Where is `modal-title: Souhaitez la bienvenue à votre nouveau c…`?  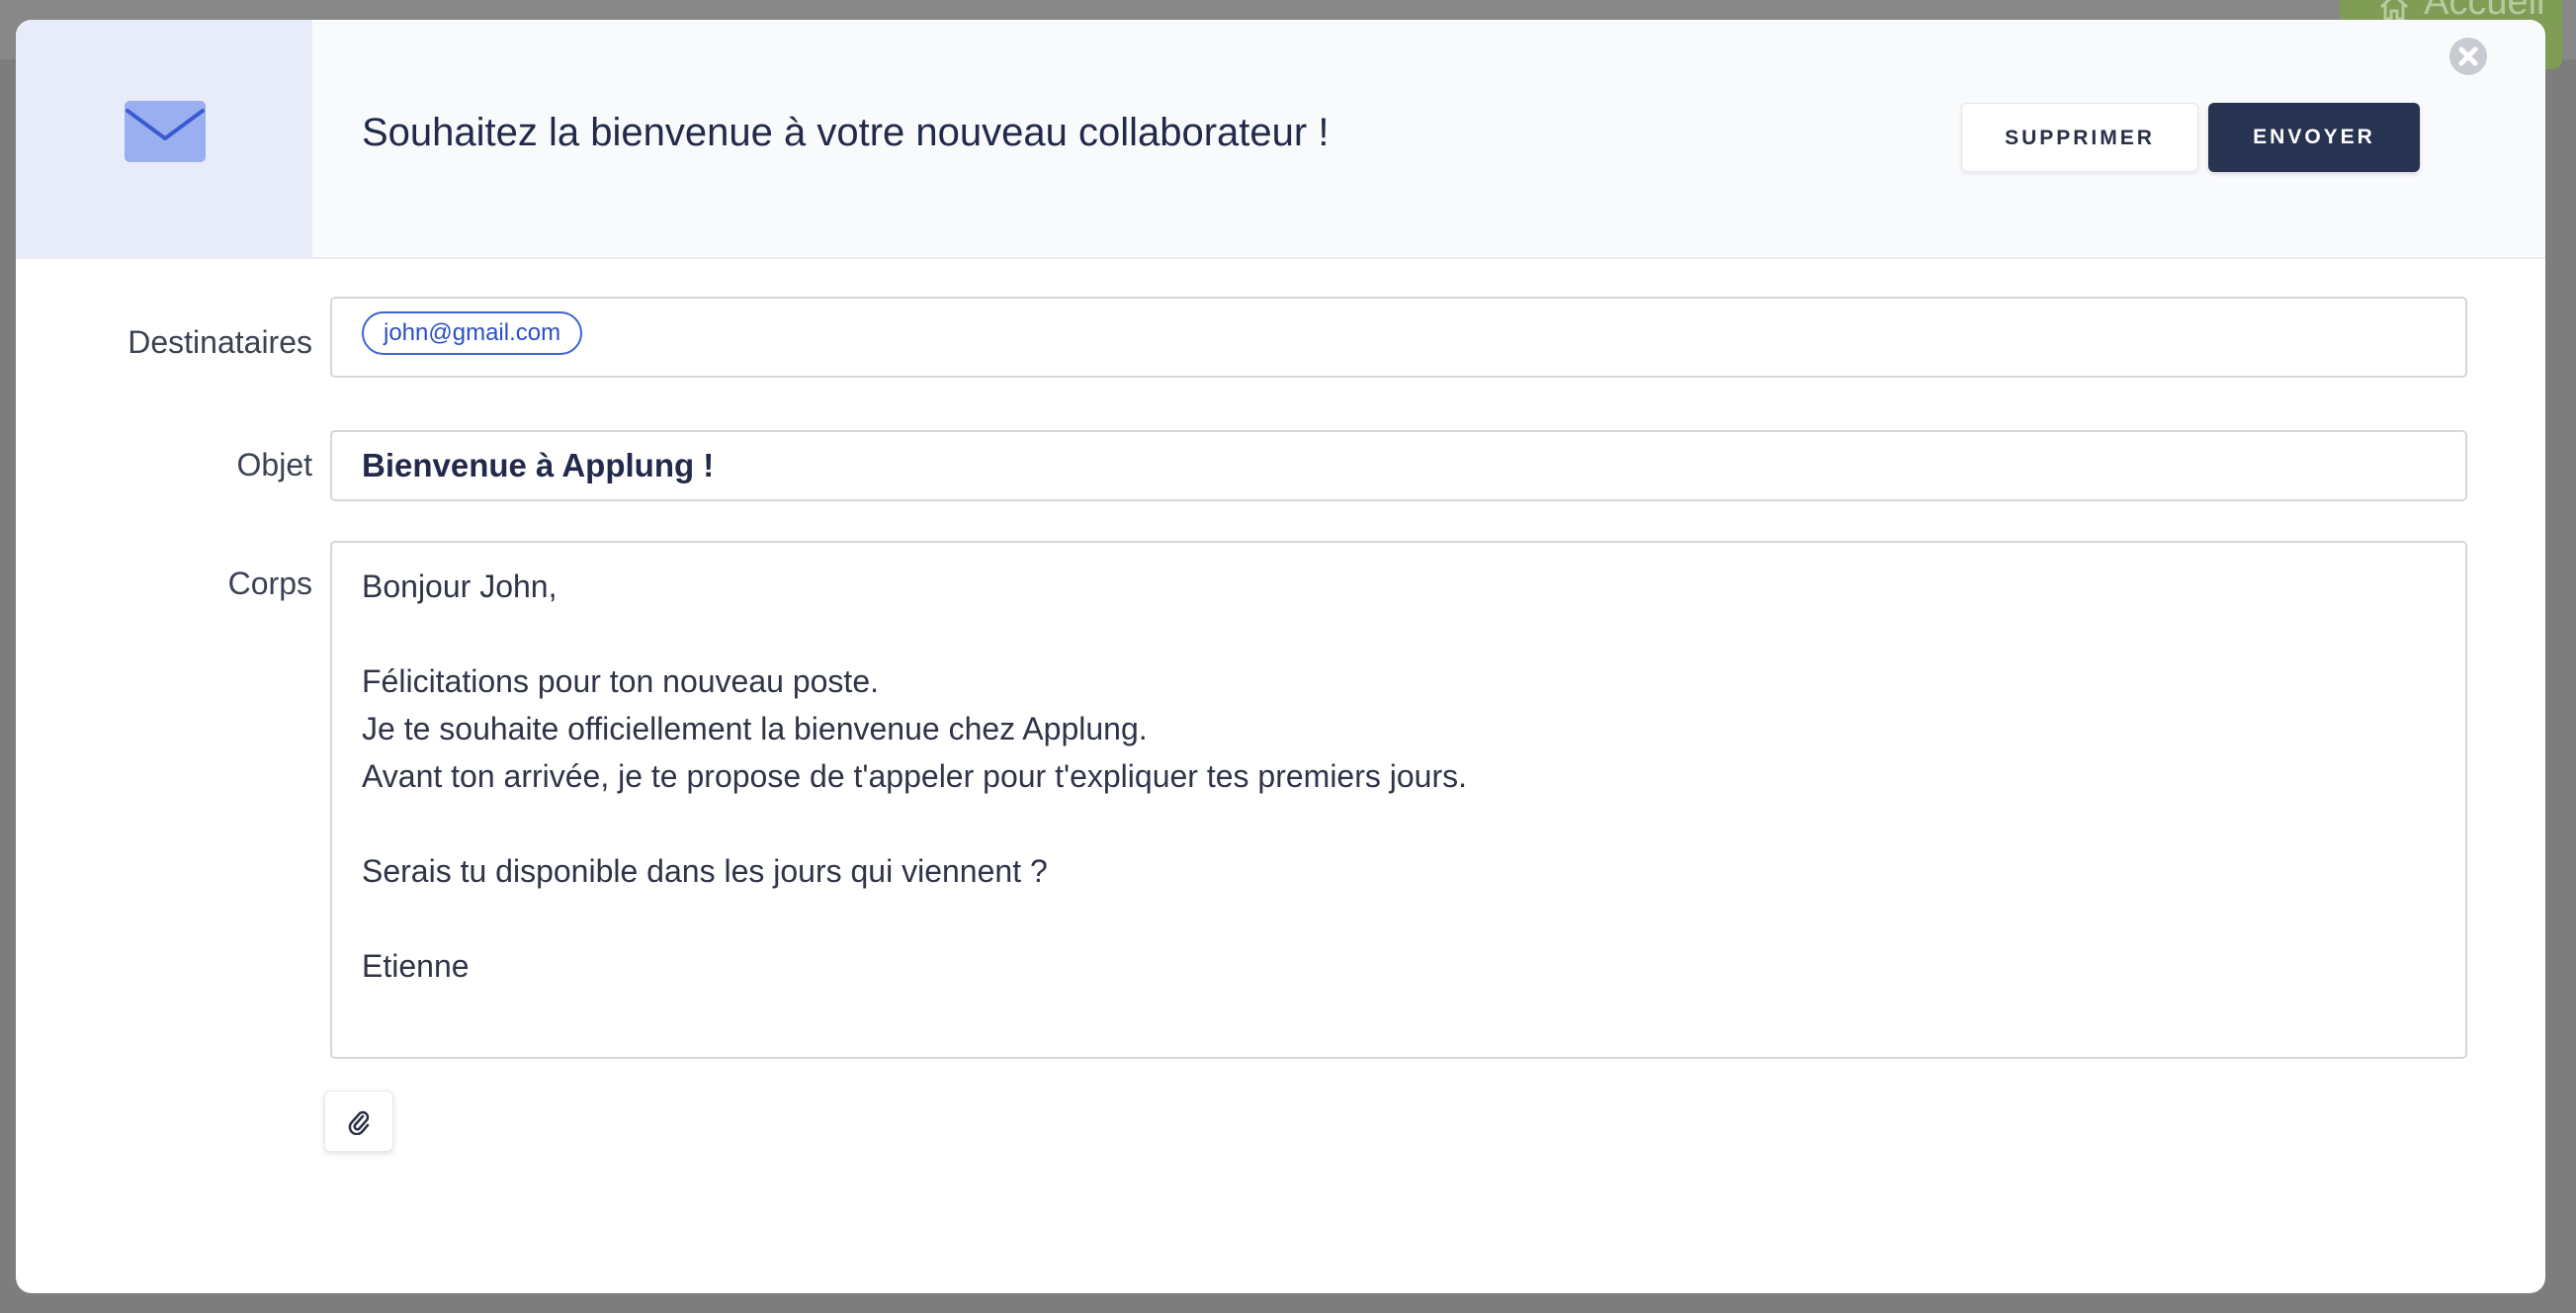
modal-title: Souhaitez la bienvenue à votre nouveau c… is located at coordinates (846, 132).